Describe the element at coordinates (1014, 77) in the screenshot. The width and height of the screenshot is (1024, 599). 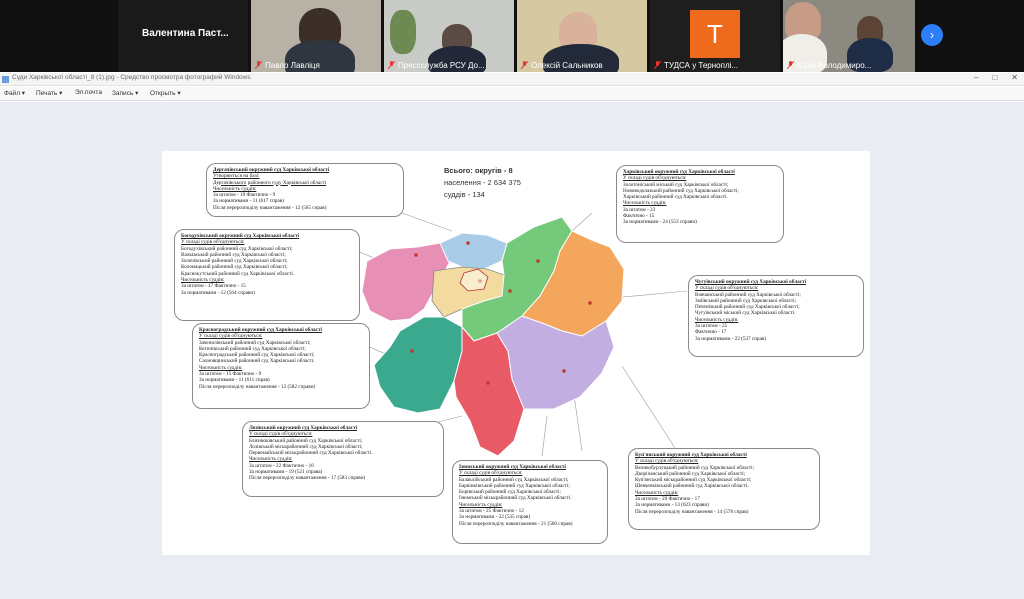
I see `close-button: ✕` at that location.